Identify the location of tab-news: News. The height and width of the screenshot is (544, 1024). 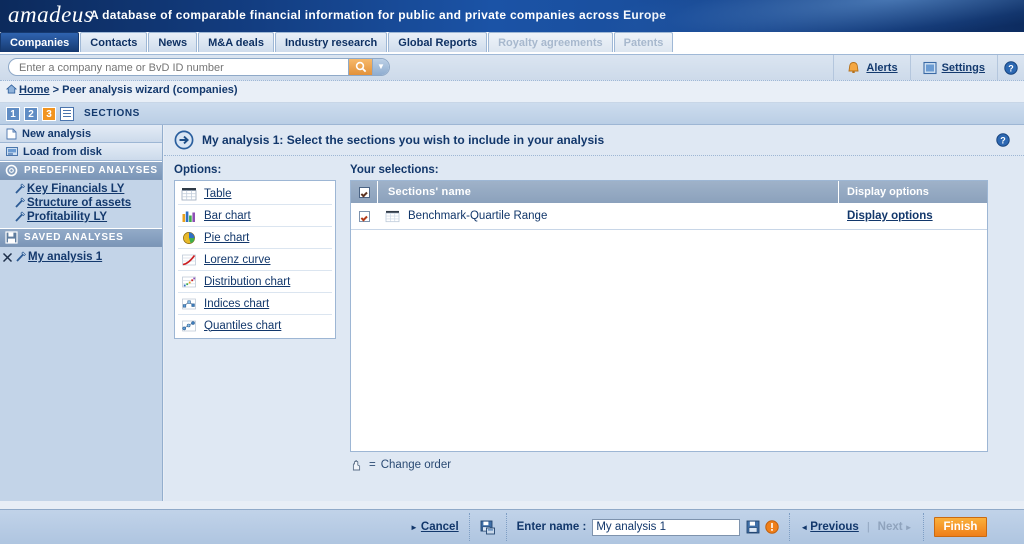
(173, 42).